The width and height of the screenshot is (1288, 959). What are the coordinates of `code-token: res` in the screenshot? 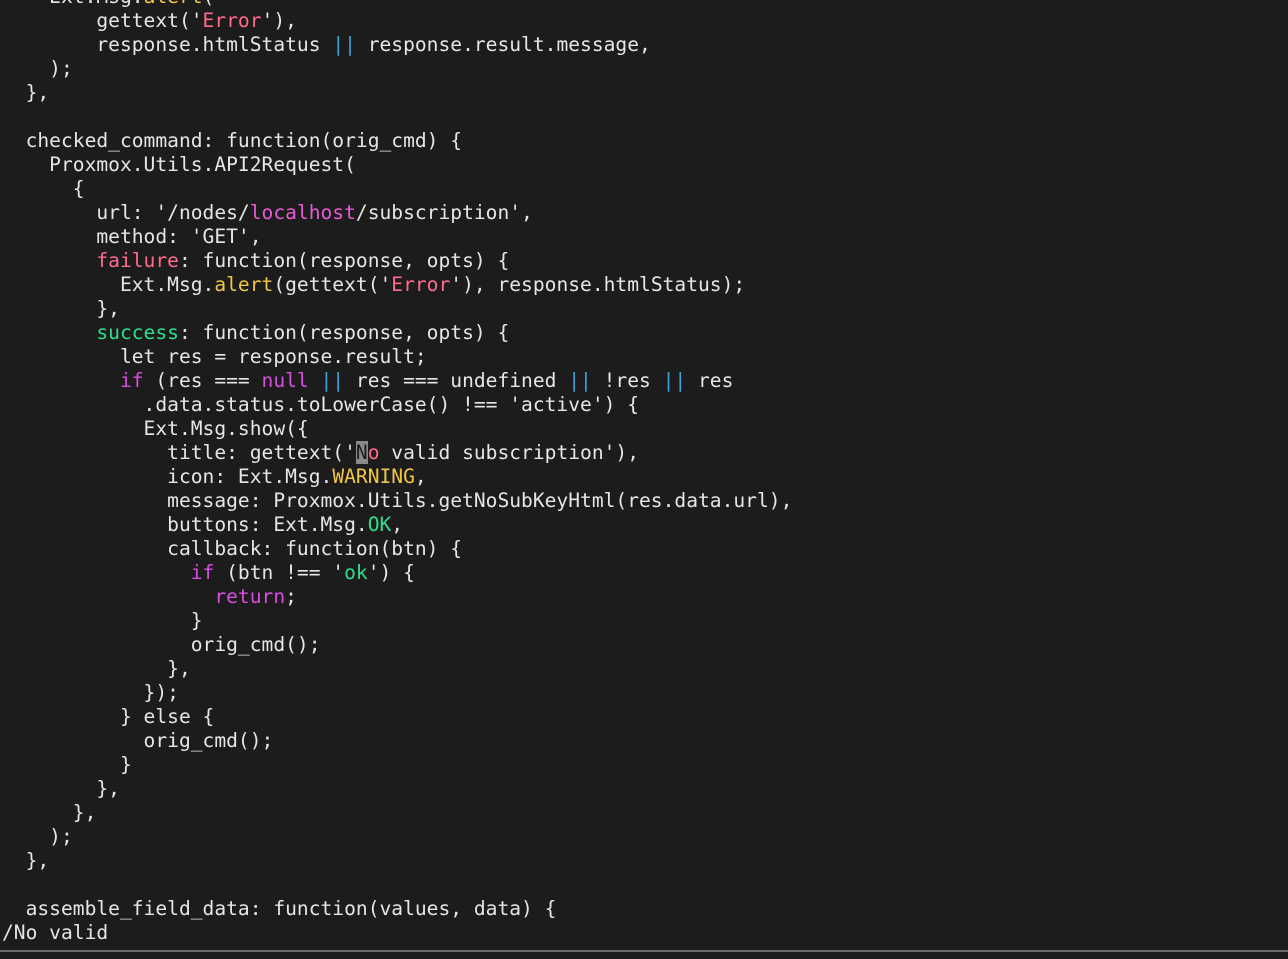 It's located at (710, 380).